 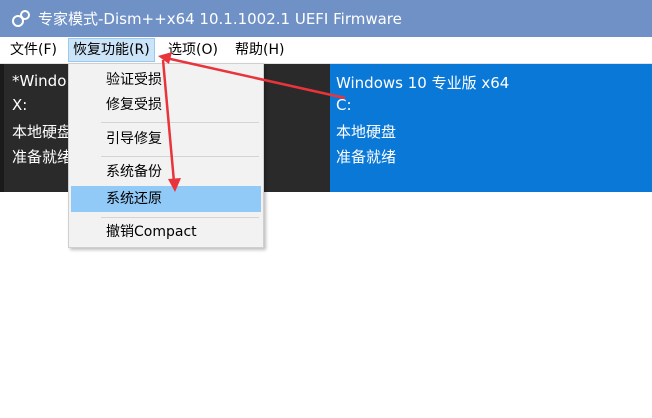 I want to click on menu-item-verify-damage: 验证受损, so click(x=166, y=80).